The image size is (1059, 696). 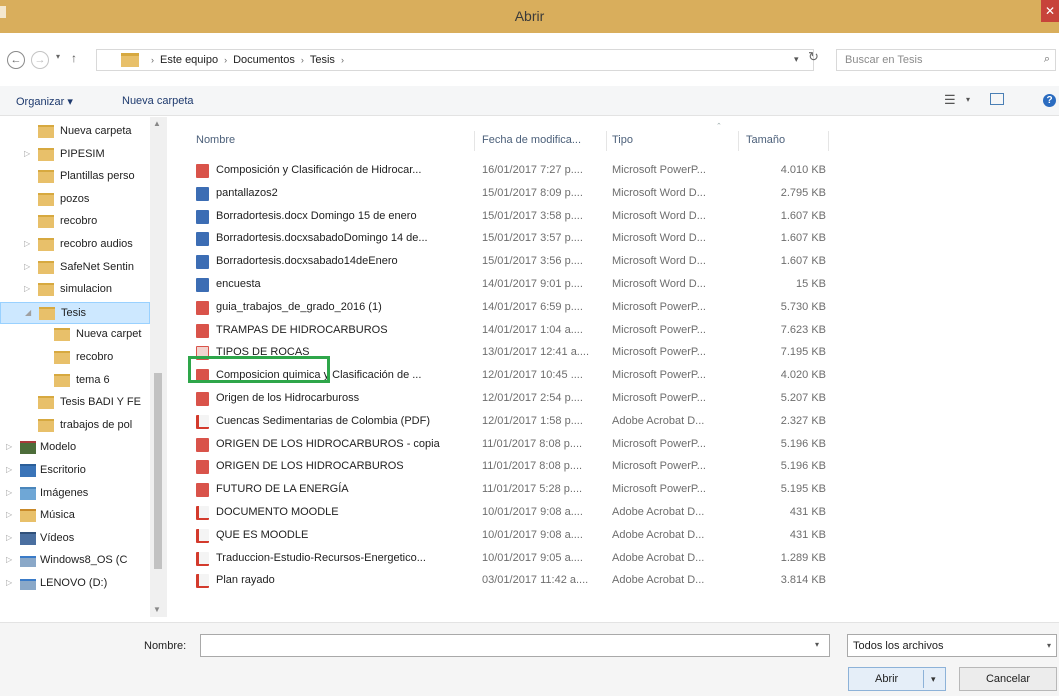 I want to click on sidebar-item-label: LENOVO (D:), so click(x=74, y=583).